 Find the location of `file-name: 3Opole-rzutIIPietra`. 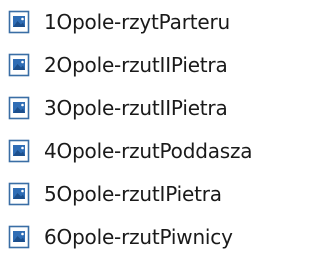

file-name: 3Opole-rzutIIPietra is located at coordinates (136, 108).